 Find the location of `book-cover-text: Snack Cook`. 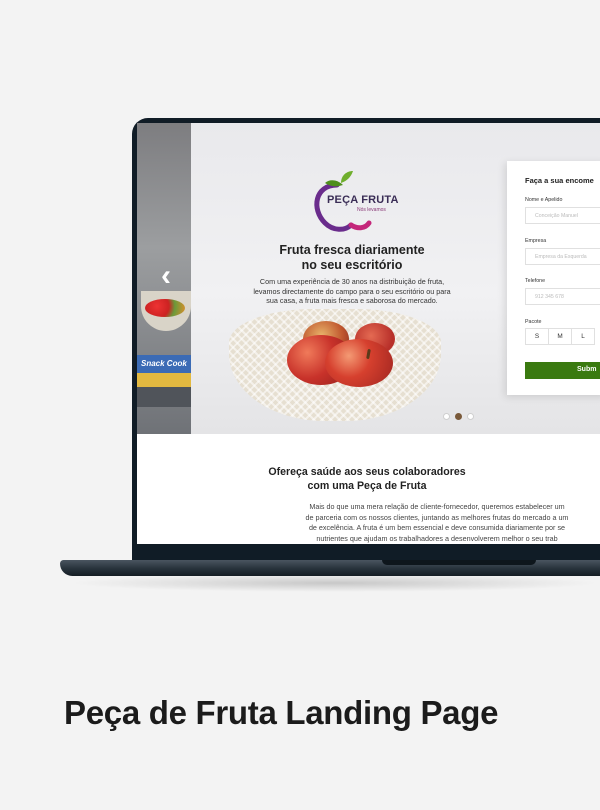

book-cover-text: Snack Cook is located at coordinates (164, 363).